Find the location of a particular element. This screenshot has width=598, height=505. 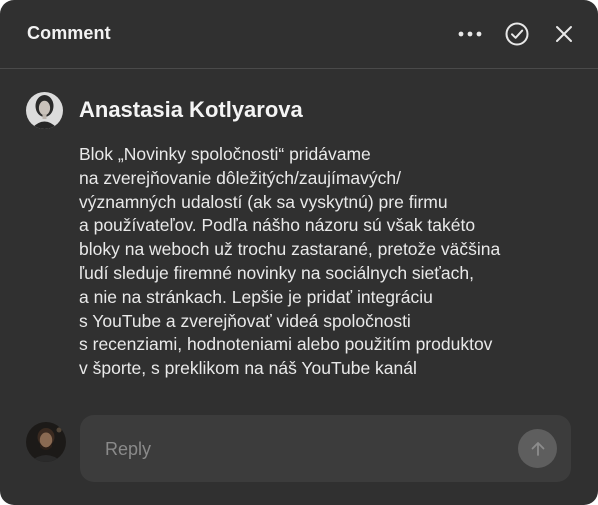

reply-input is located at coordinates (305, 449).